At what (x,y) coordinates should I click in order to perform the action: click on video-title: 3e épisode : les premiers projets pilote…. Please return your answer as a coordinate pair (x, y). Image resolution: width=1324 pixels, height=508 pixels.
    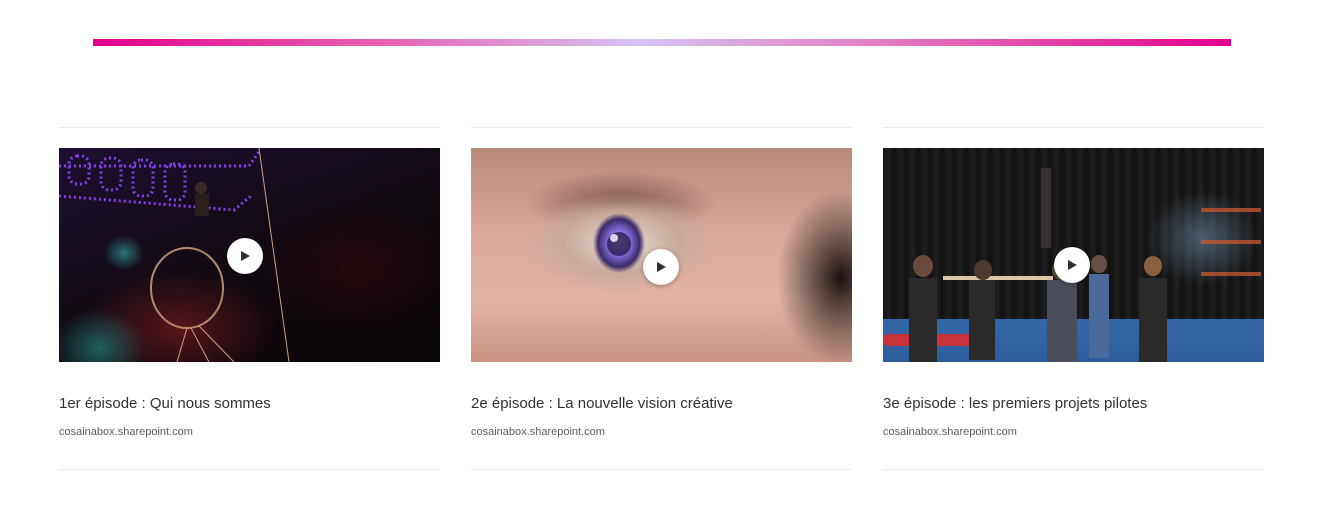
    Looking at the image, I should click on (1073, 403).